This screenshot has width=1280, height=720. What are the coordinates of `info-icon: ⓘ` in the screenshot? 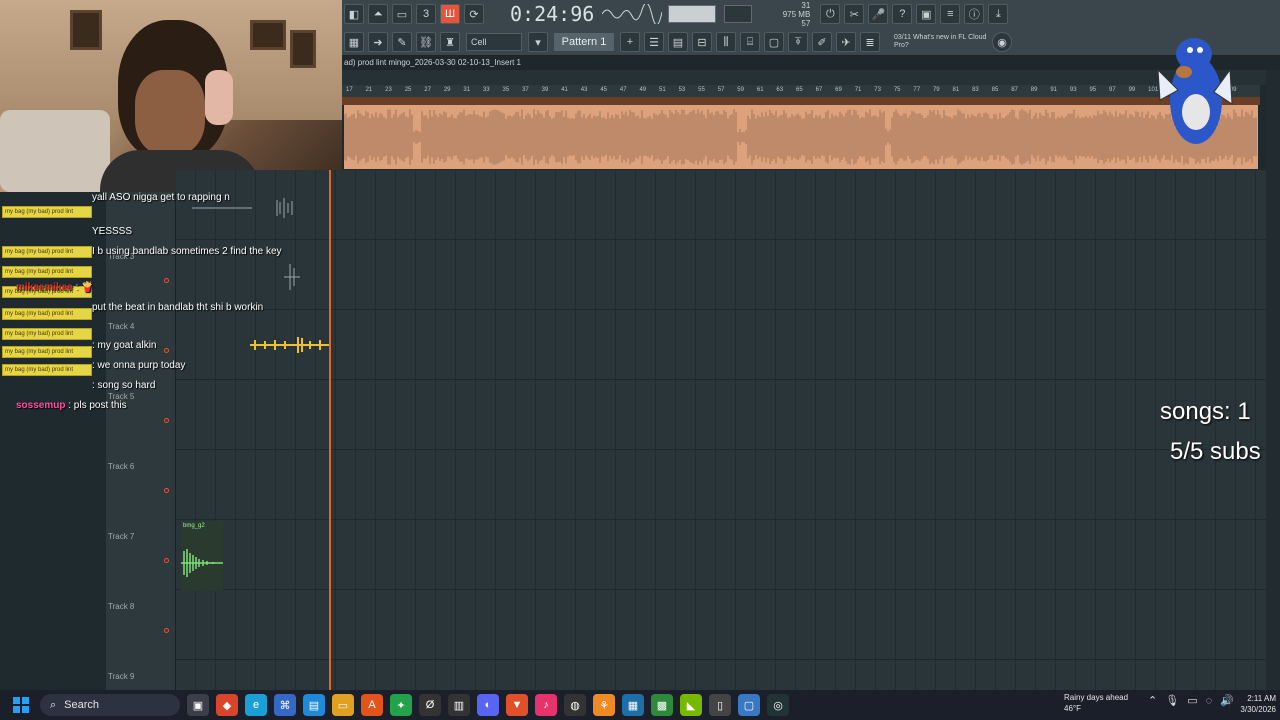 It's located at (974, 14).